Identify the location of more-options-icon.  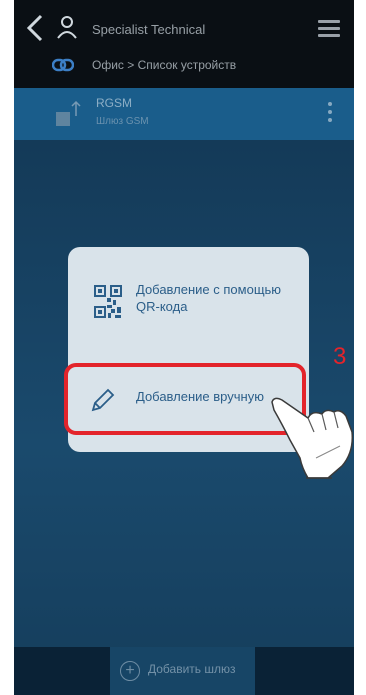
(330, 114).